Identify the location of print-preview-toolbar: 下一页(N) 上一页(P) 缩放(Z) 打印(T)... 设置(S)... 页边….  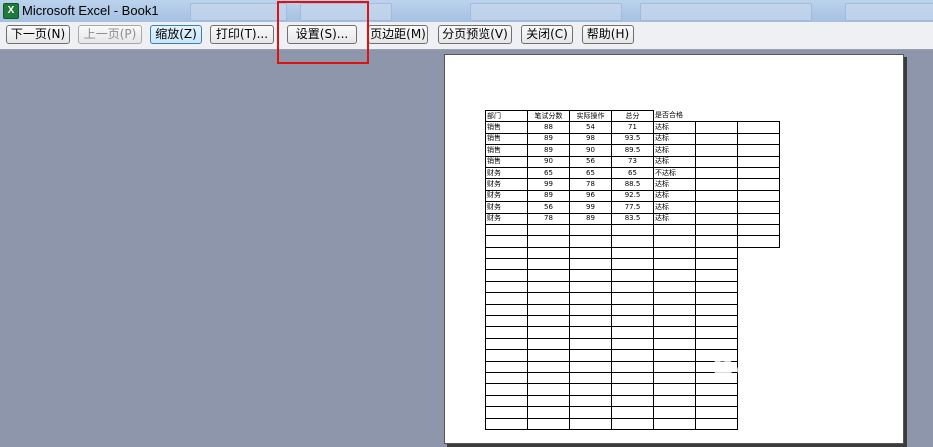
(466, 36).